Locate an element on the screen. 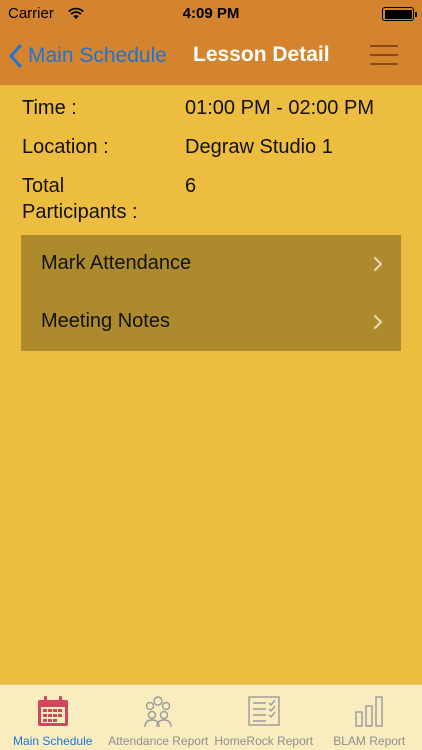 The height and width of the screenshot is (750, 422). checklist-icon is located at coordinates (264, 711).